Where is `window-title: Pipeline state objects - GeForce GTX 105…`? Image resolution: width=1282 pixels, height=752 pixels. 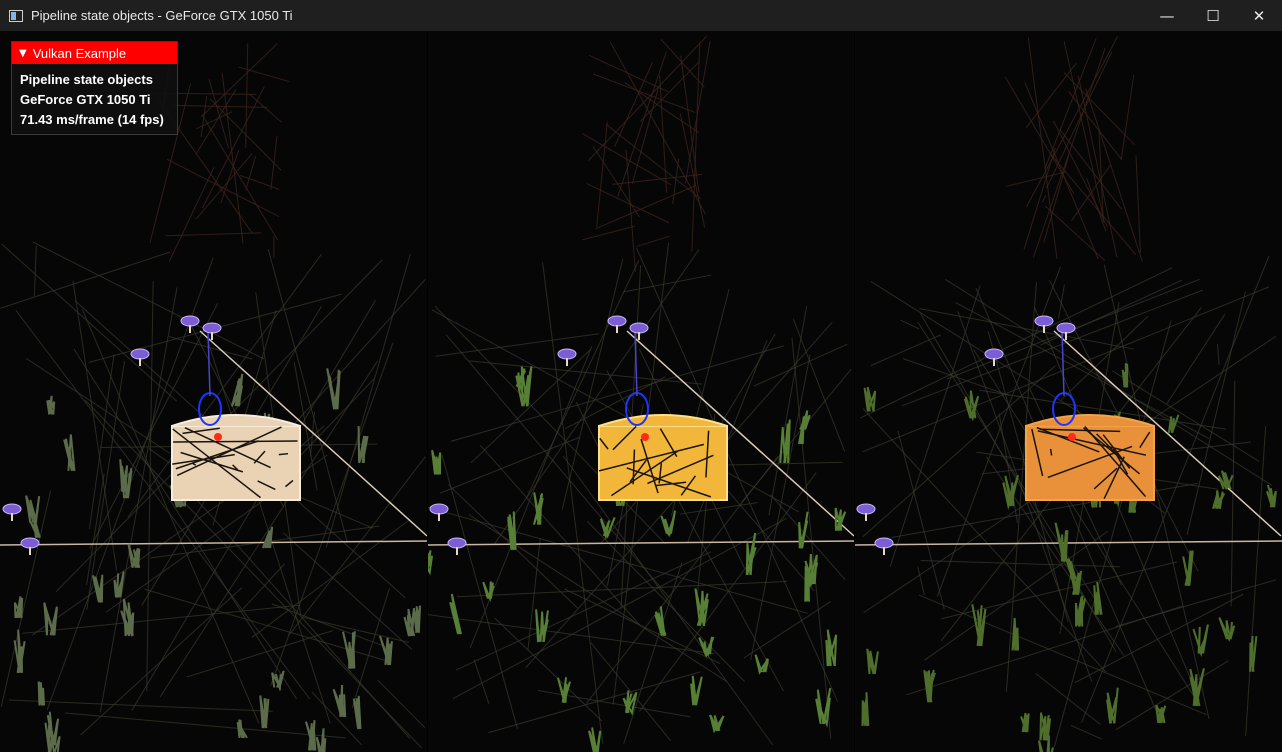 window-title: Pipeline state objects - GeForce GTX 105… is located at coordinates (162, 15).